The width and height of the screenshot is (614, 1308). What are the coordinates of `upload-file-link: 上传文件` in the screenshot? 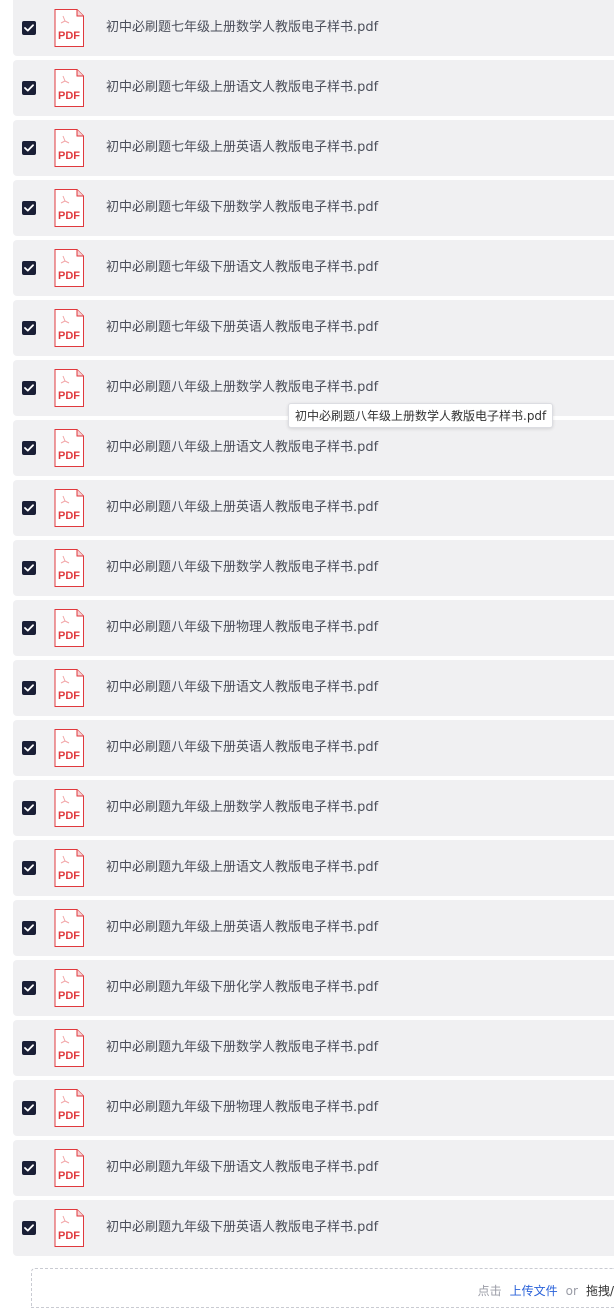 It's located at (534, 1291).